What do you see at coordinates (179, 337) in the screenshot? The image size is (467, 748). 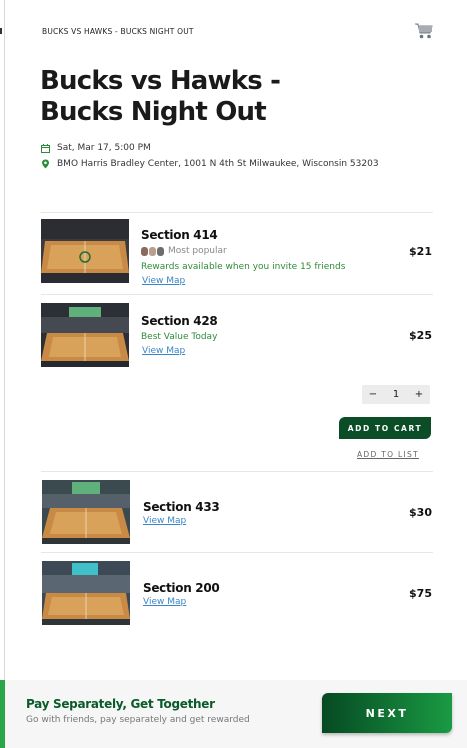 I see `promo-text: Best Value Today` at bounding box center [179, 337].